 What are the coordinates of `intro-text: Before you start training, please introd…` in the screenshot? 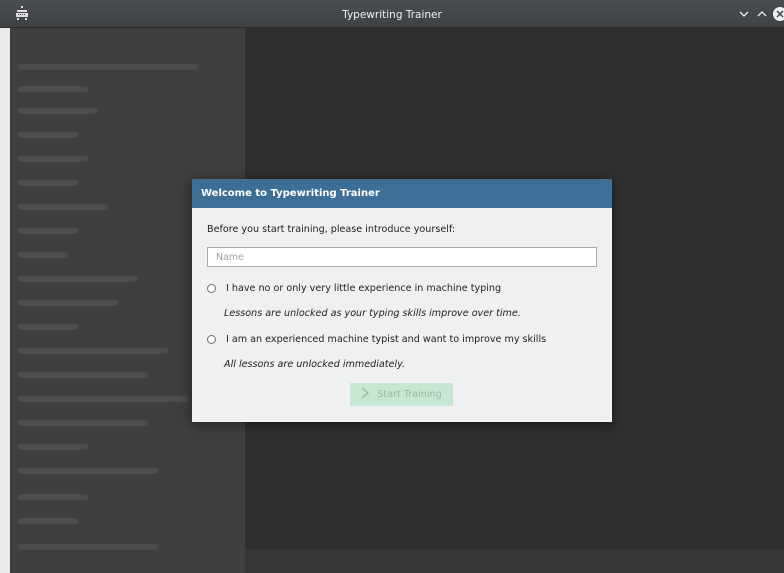 It's located at (331, 229).